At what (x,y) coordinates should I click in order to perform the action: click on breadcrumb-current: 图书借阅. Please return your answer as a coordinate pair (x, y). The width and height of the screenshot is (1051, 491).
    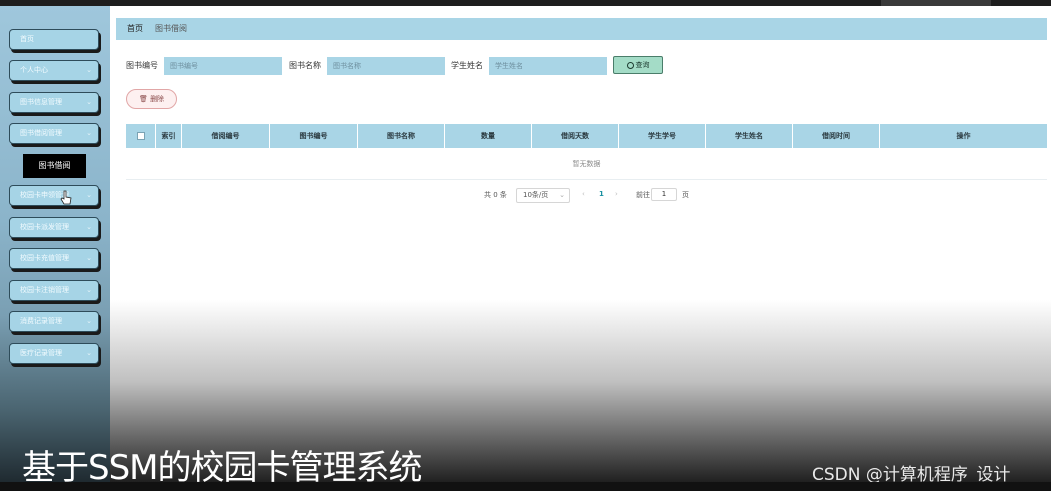
    Looking at the image, I should click on (171, 28).